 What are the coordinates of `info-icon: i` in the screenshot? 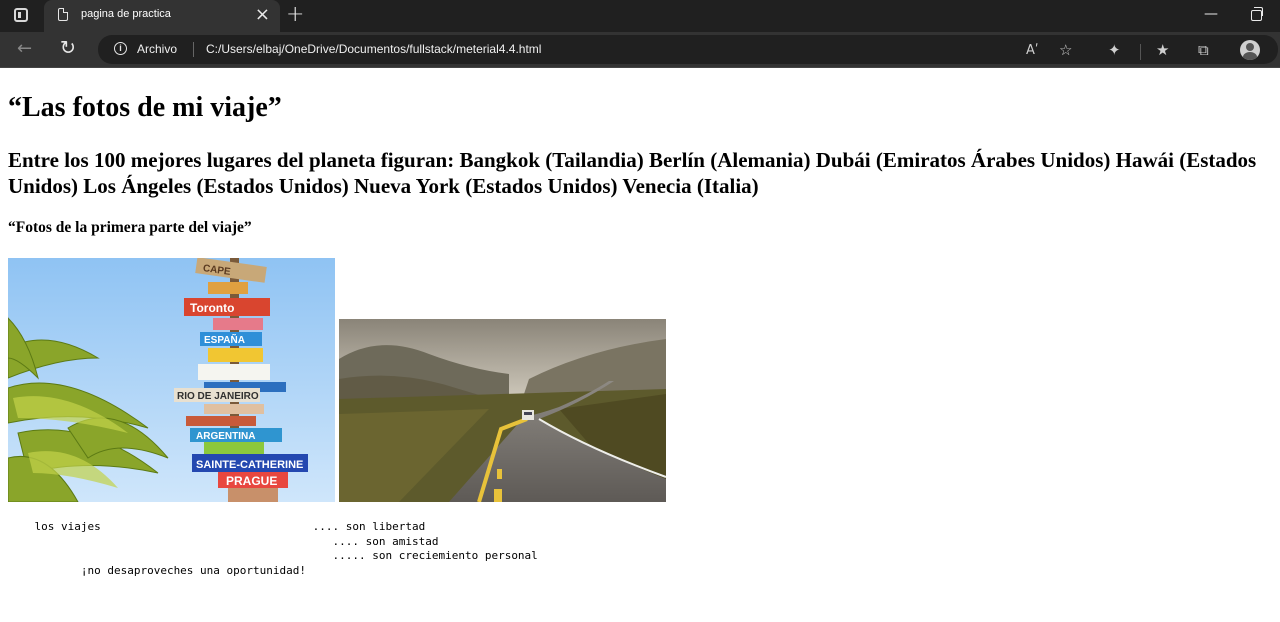 It's located at (120, 48).